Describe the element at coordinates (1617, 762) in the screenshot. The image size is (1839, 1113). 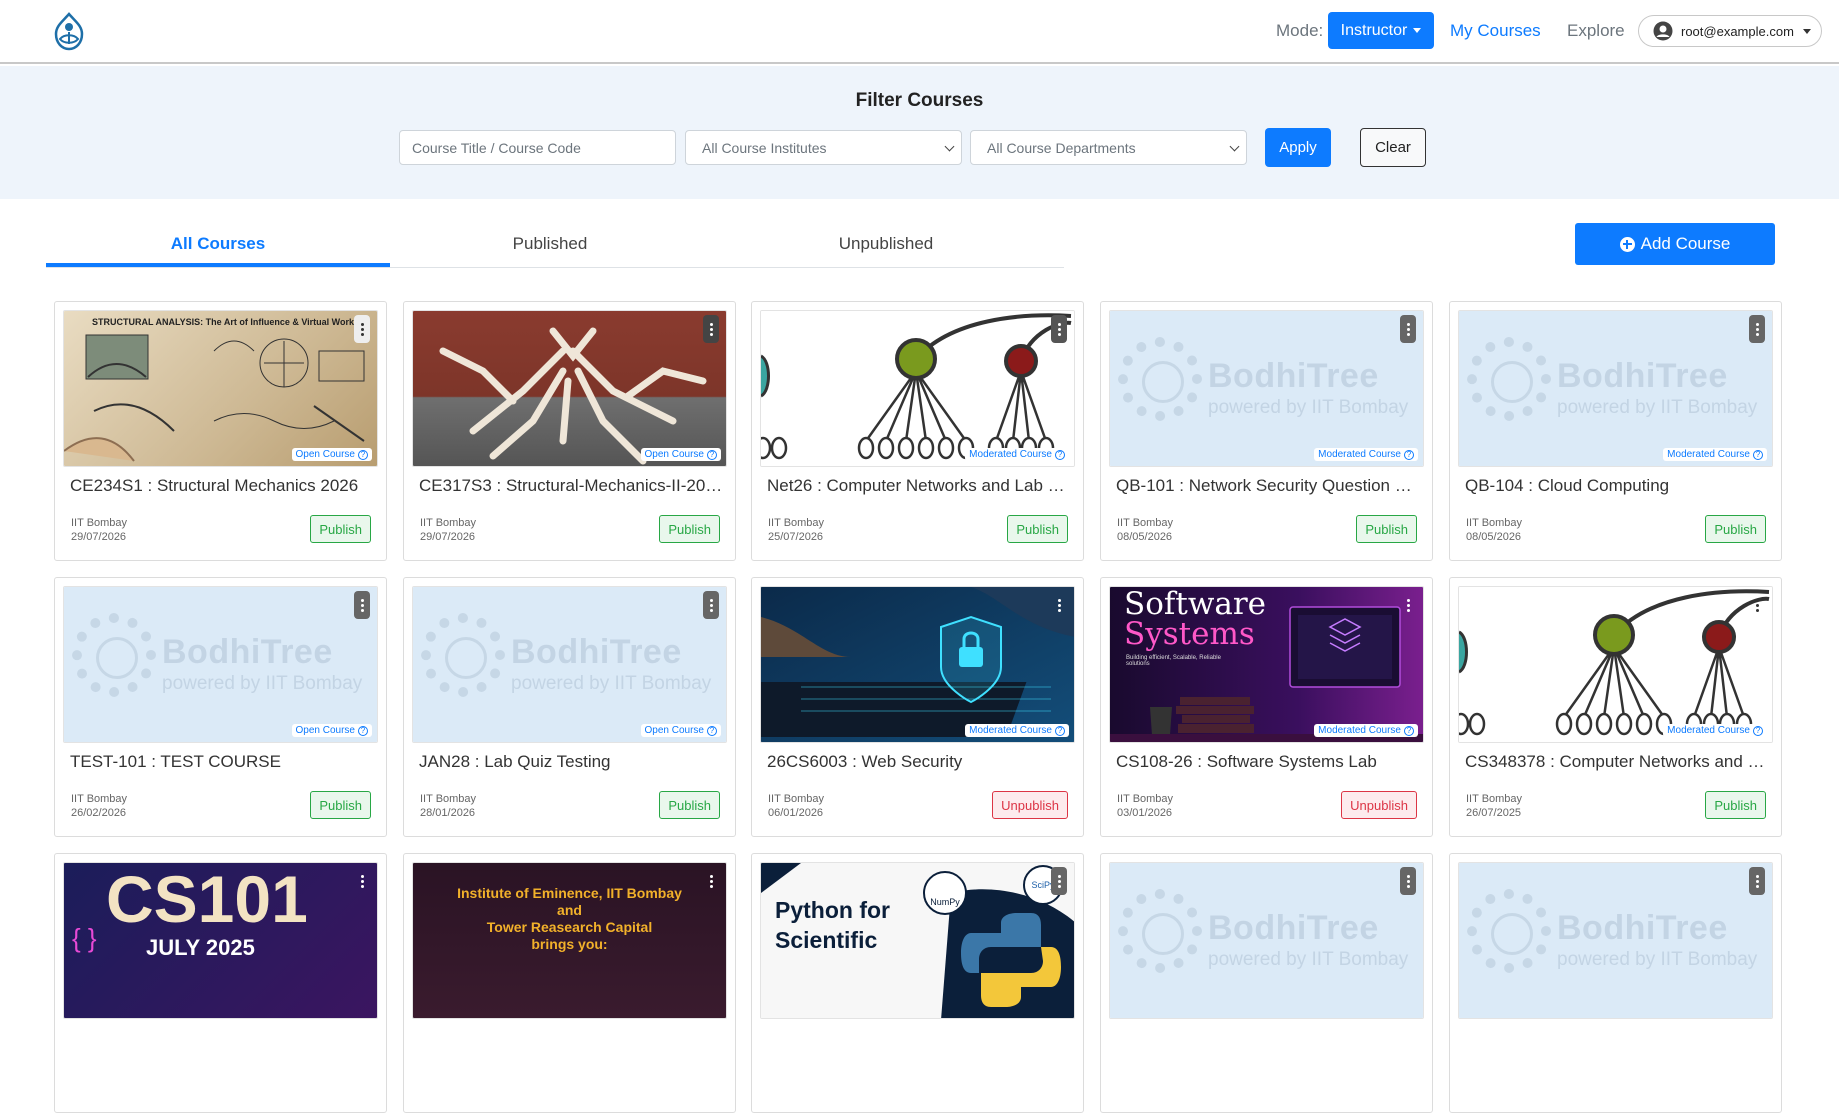
I see `course-title: CS348378 : Computer Networks and Lab` at that location.